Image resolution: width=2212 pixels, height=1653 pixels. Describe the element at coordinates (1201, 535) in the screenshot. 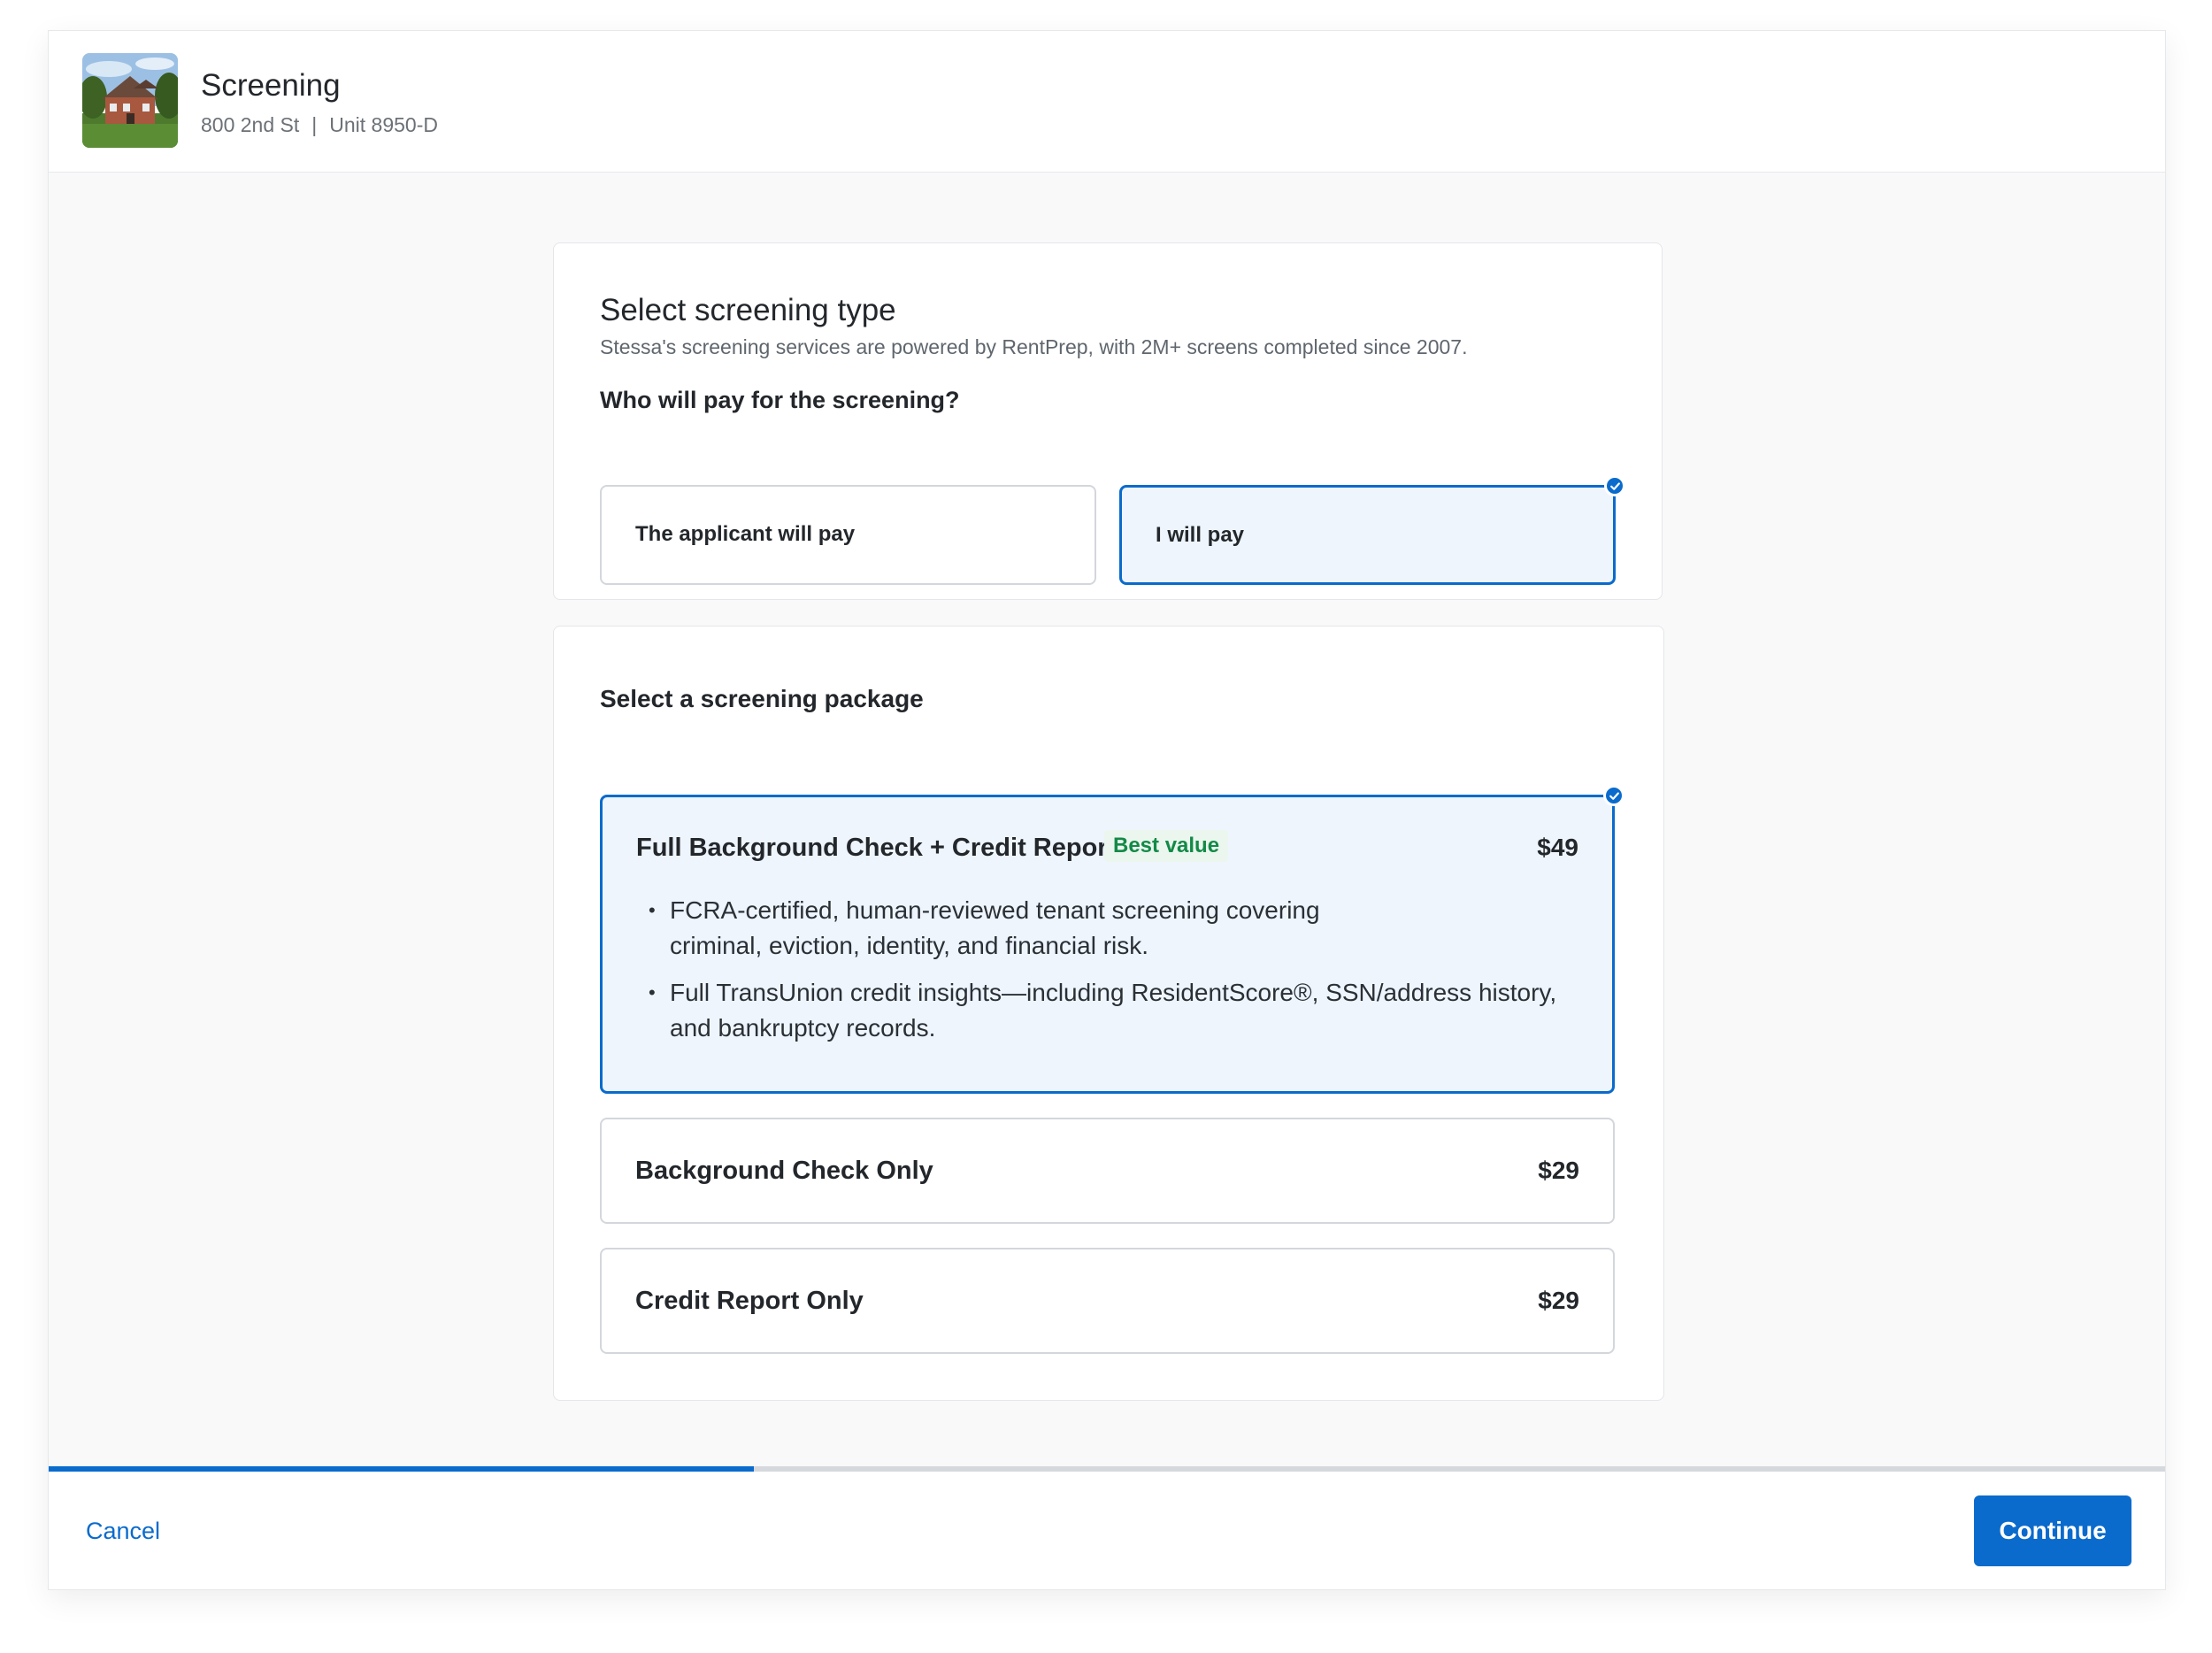

I see `payer-option-label: I will pay` at that location.